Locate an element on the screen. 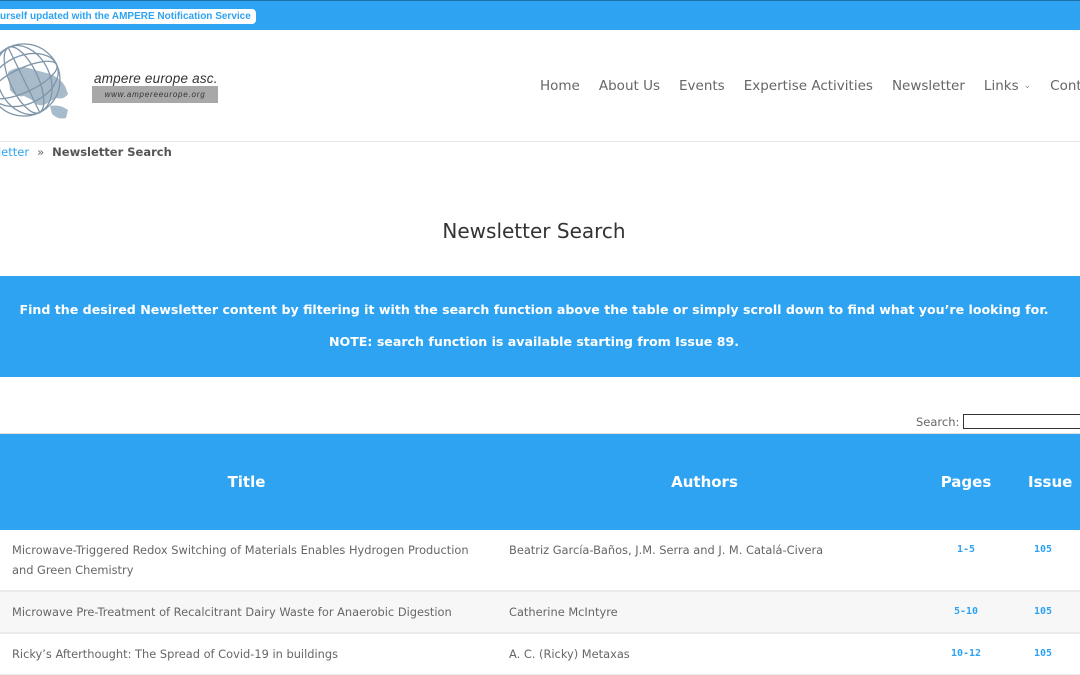 The image size is (1080, 675). nav-links: Links ⌄ is located at coordinates (1007, 86).